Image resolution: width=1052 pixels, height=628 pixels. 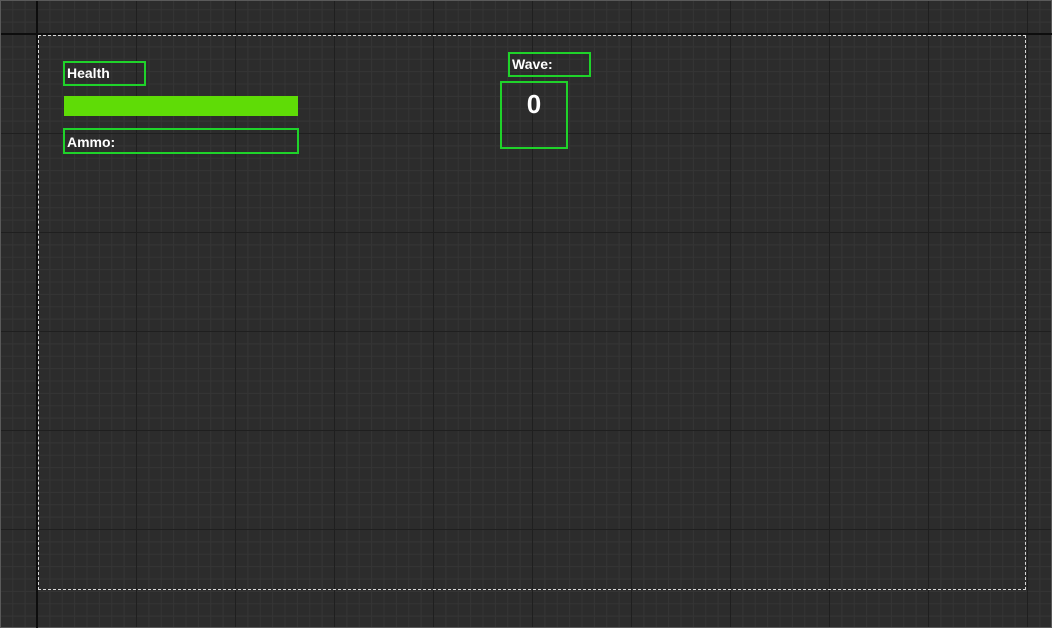 I want to click on wave-label-text: Wave:, so click(x=532, y=64).